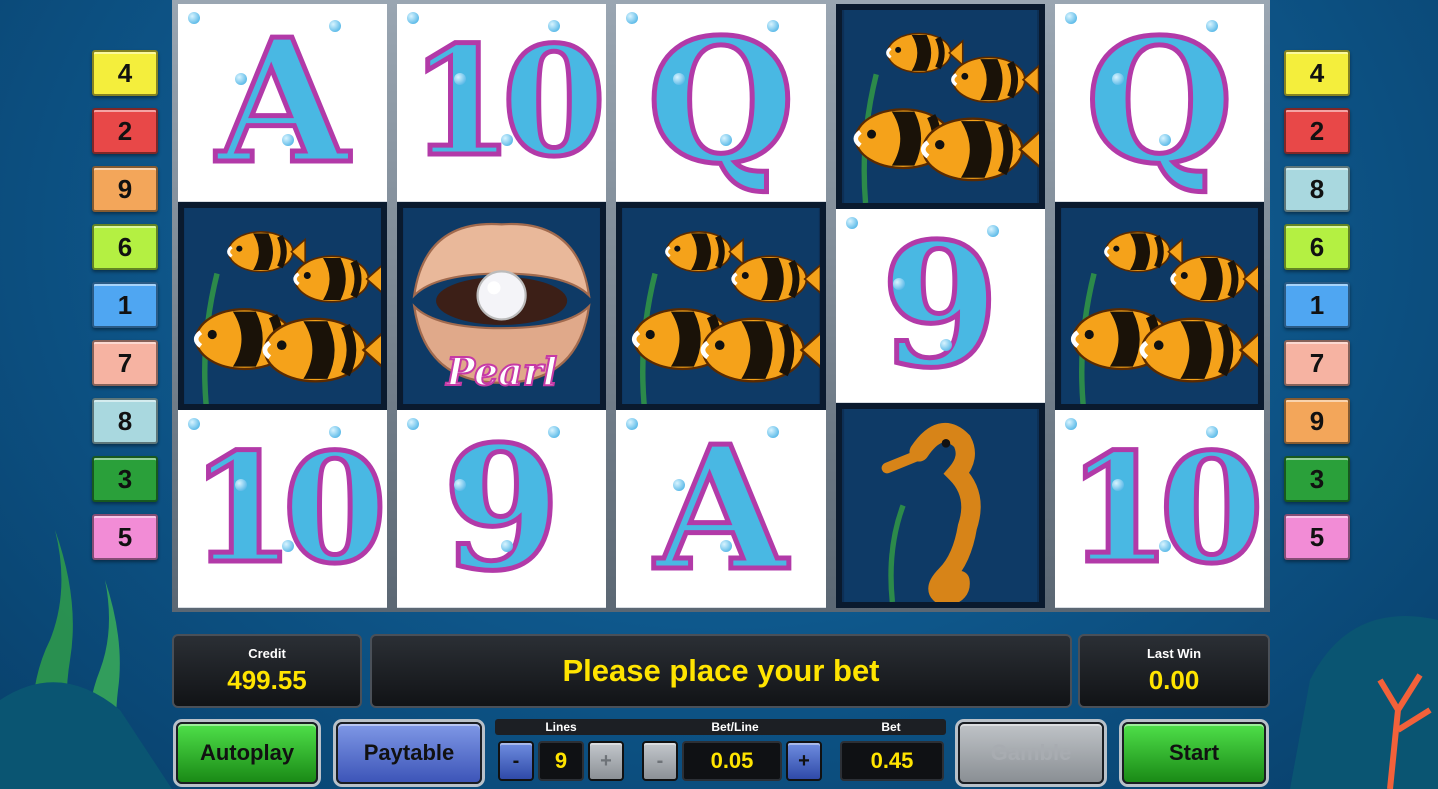 This screenshot has width=1438, height=789. I want to click on line-number-left: 8, so click(125, 421).